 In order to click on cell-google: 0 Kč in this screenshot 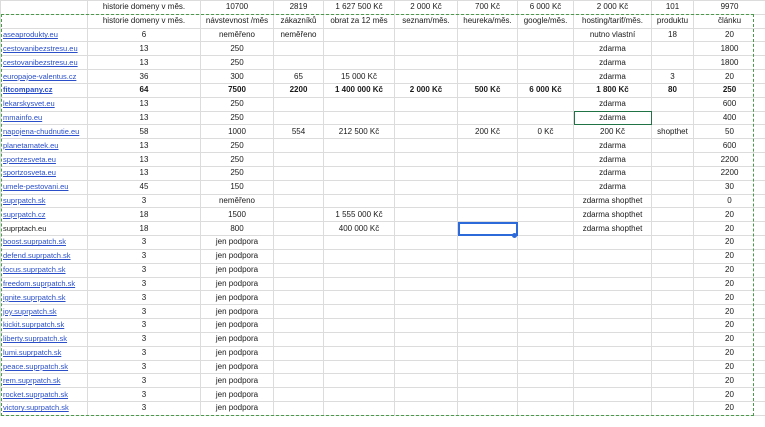, I will do `click(545, 132)`.